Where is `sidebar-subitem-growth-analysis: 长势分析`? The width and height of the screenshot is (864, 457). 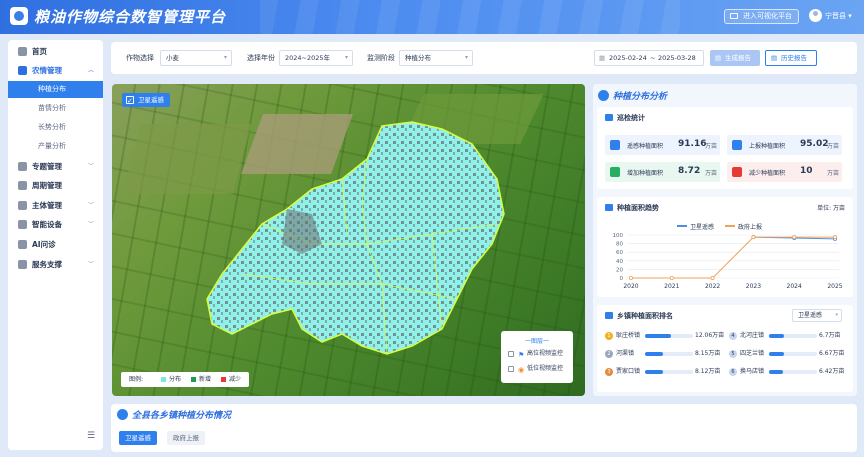
sidebar-subitem-growth-analysis: 长势分析 is located at coordinates (55, 127).